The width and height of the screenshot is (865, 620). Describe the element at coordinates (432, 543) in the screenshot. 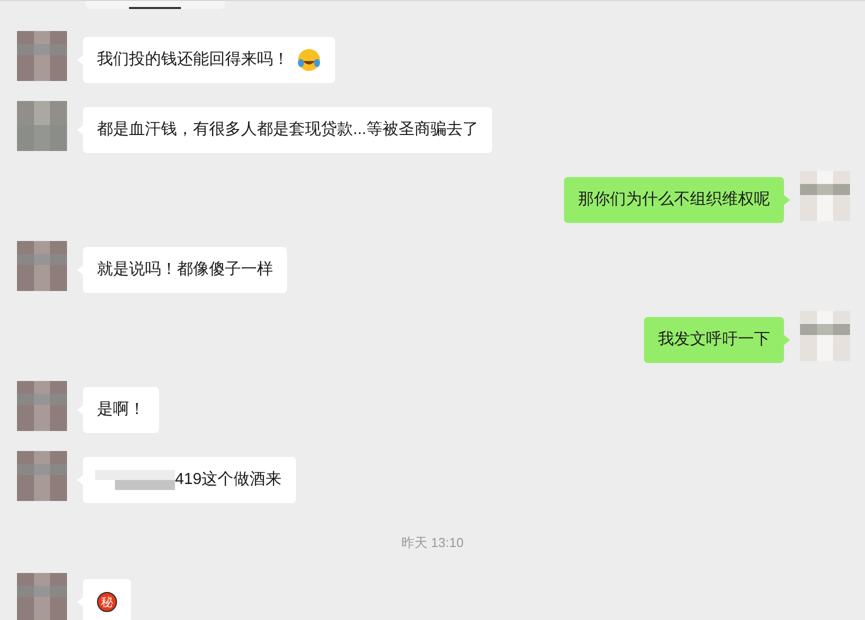

I see `timestamp: 昨天 13:10` at that location.